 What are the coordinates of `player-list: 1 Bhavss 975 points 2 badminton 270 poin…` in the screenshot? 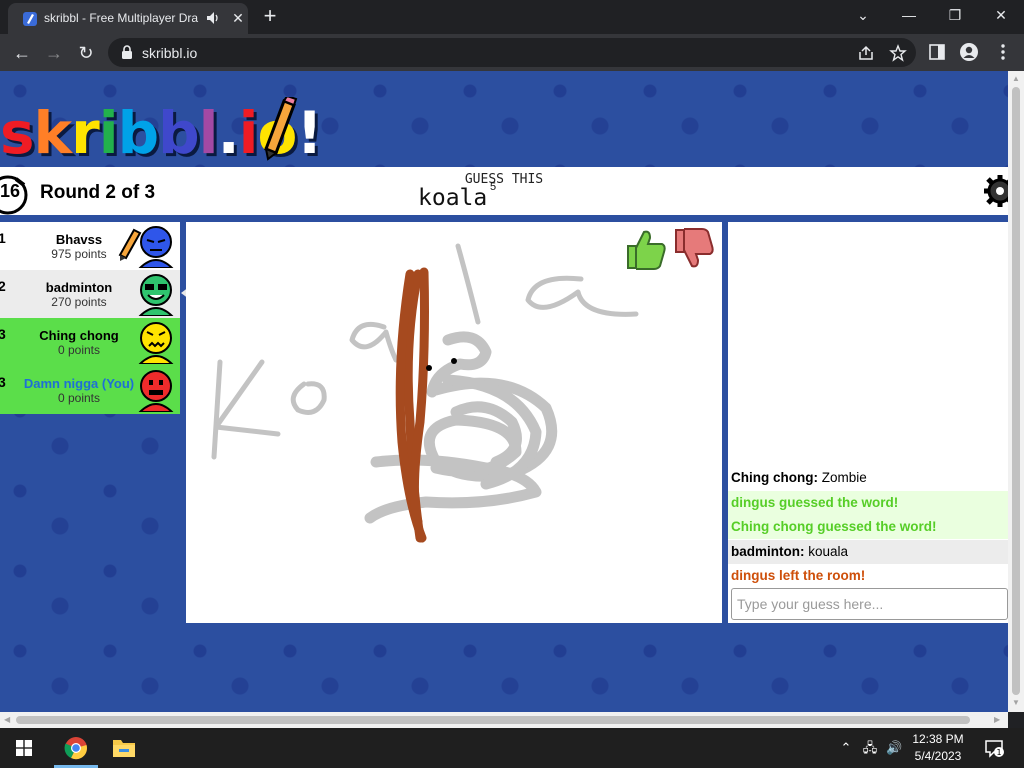 It's located at (90, 318).